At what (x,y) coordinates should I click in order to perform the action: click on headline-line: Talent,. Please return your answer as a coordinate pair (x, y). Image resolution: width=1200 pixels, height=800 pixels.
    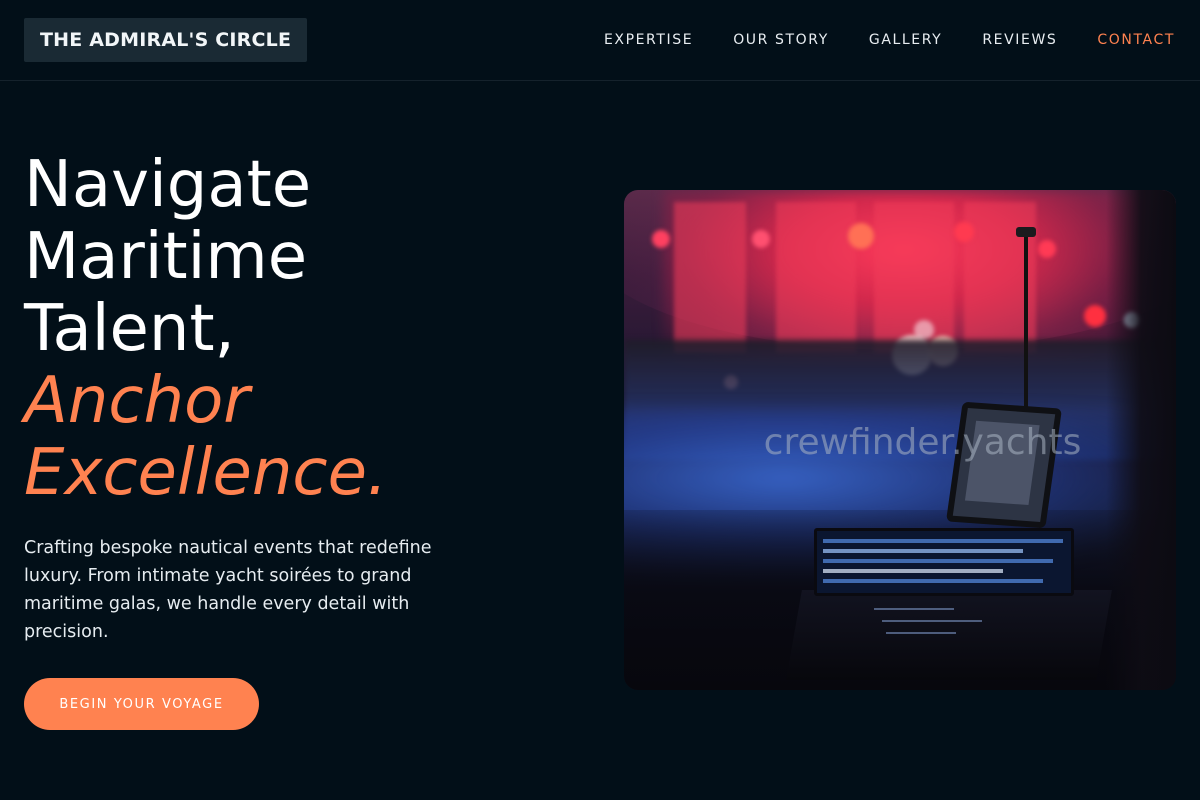
    Looking at the image, I should click on (129, 329).